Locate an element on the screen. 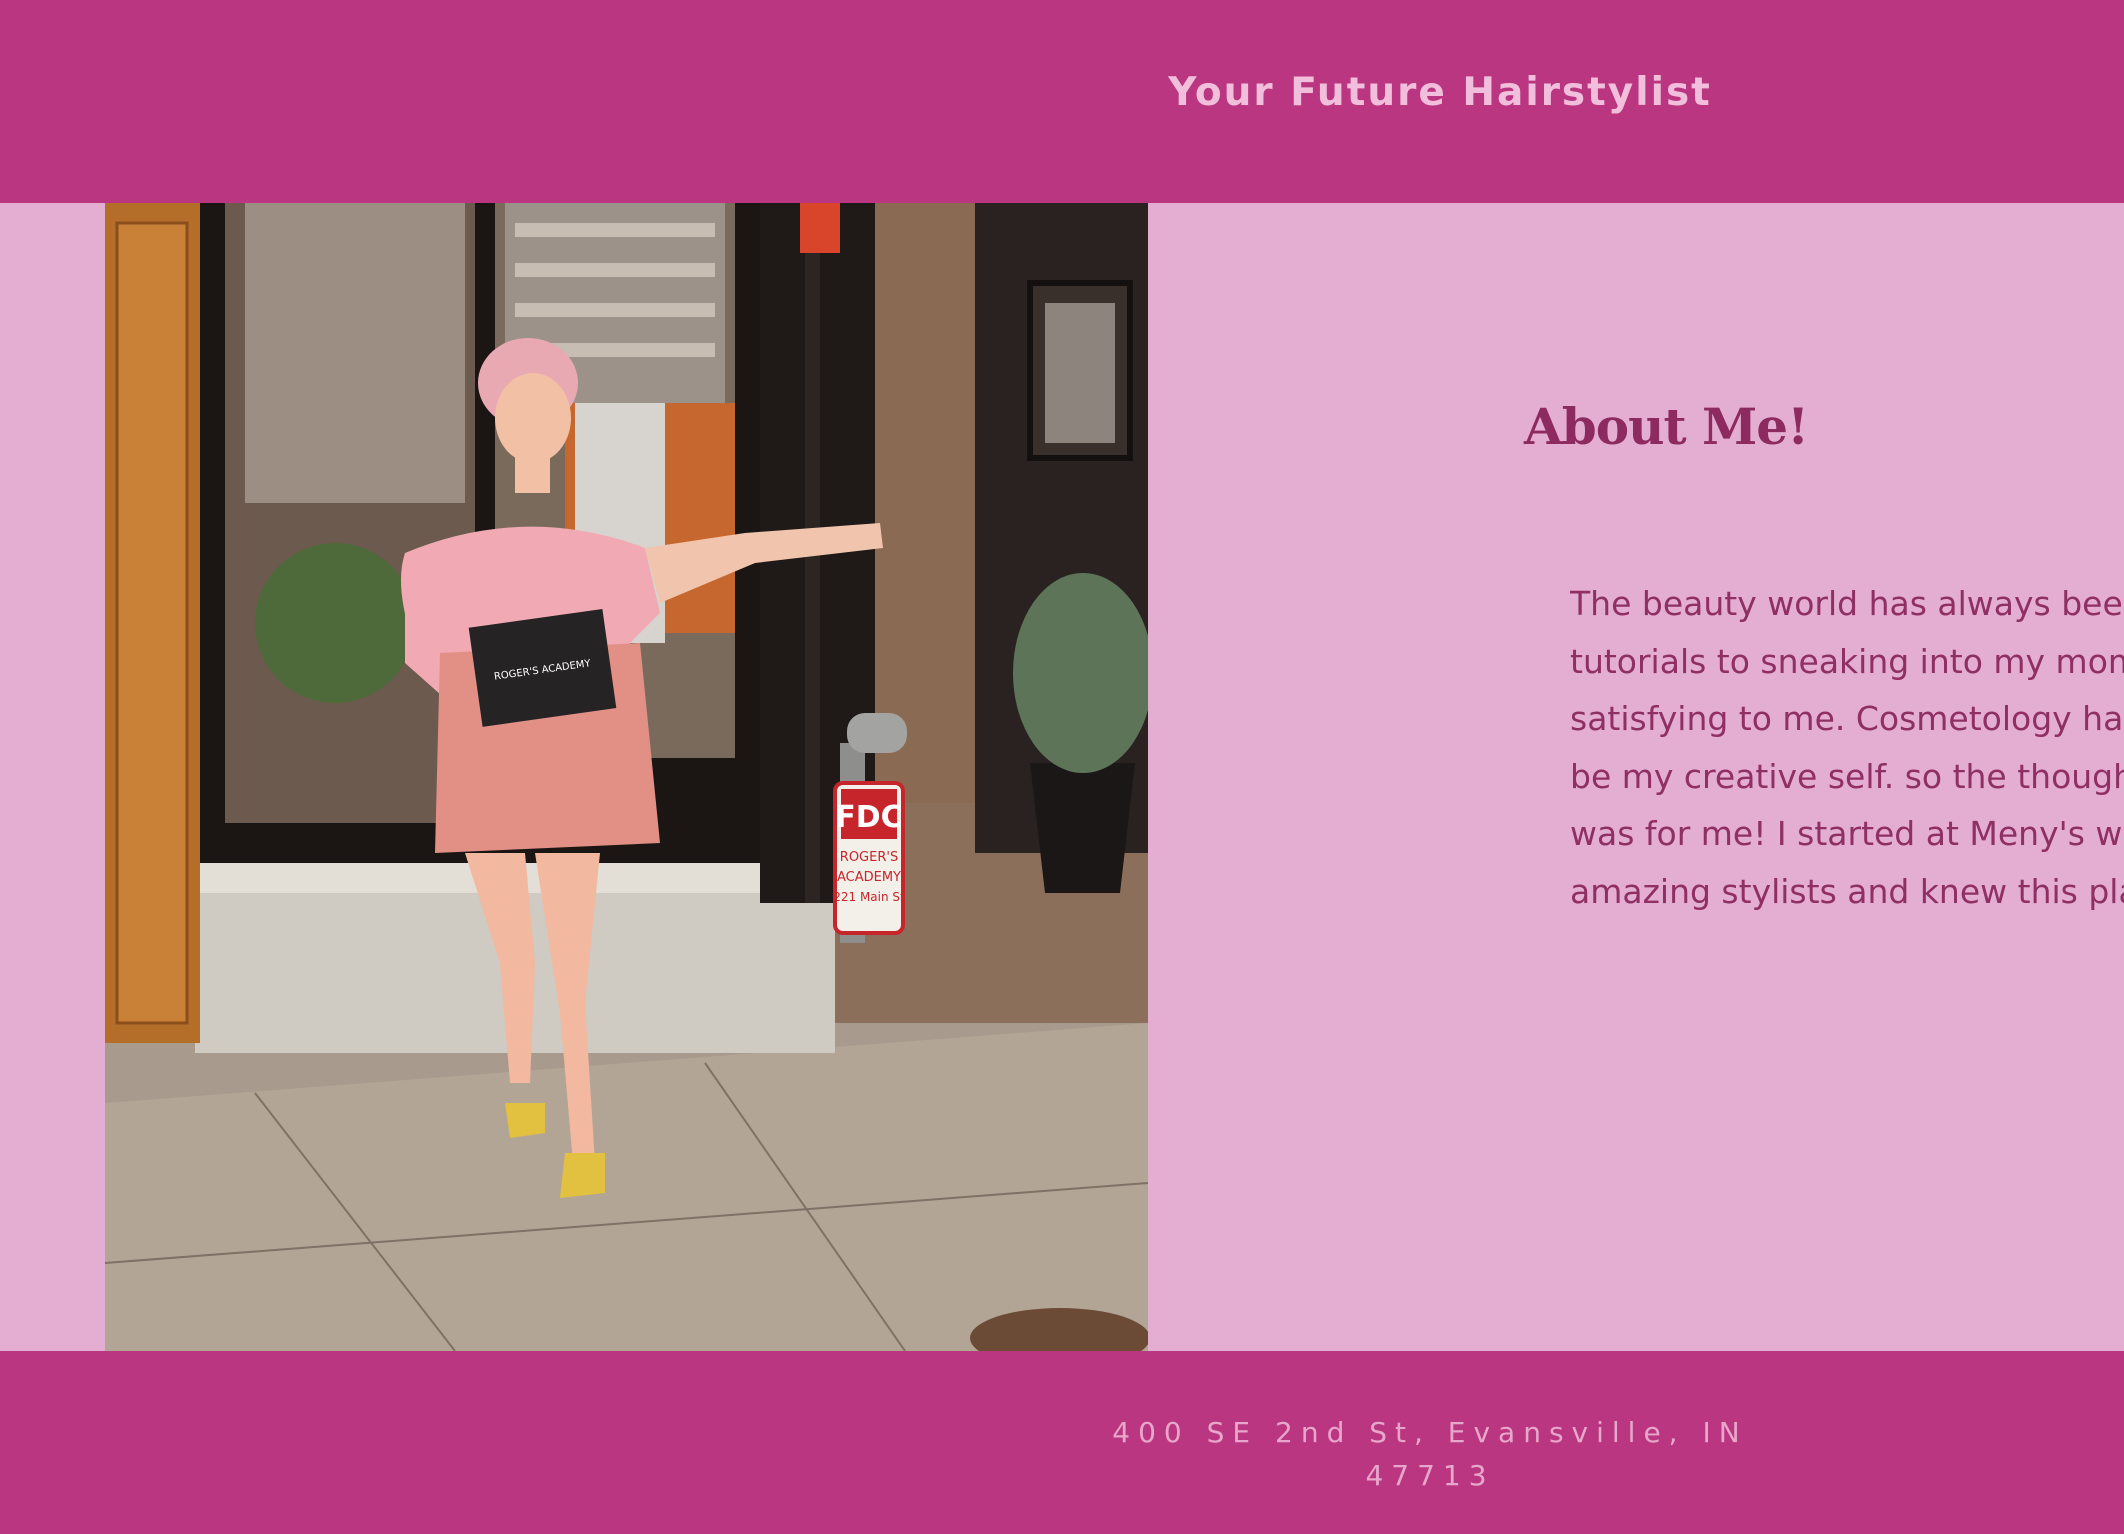 This screenshot has width=2124, height=1534. sign-line-2: ACADEMY is located at coordinates (869, 877).